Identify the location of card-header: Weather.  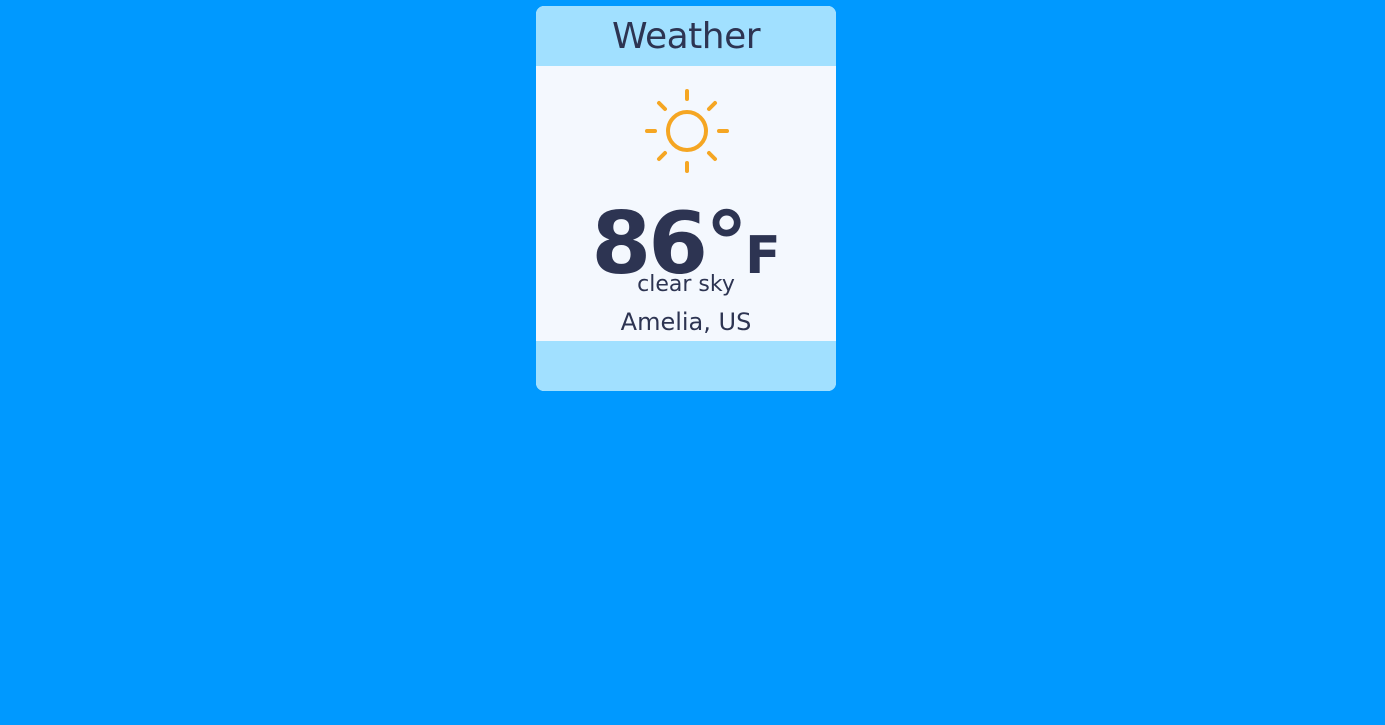
(686, 36).